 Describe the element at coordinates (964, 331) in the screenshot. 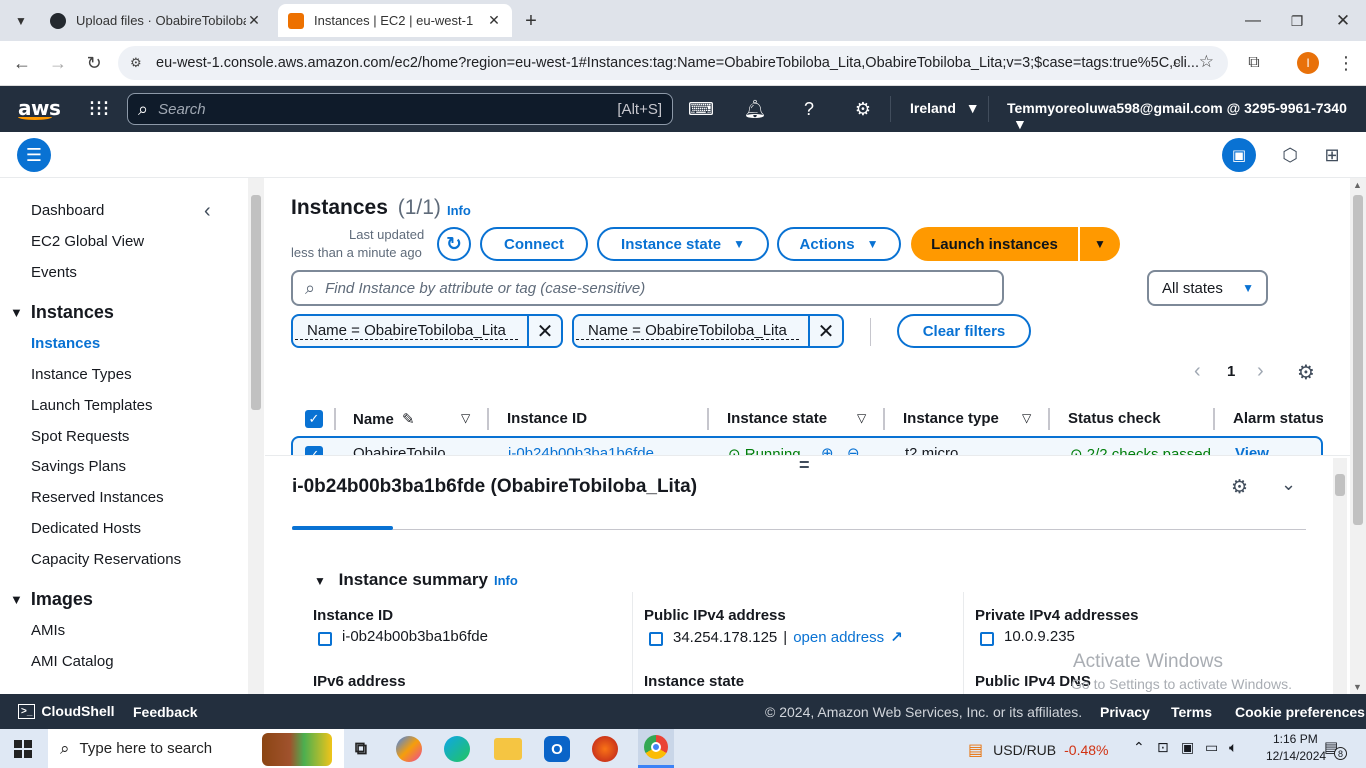

I see `clear-filters-button: Clear filters` at that location.